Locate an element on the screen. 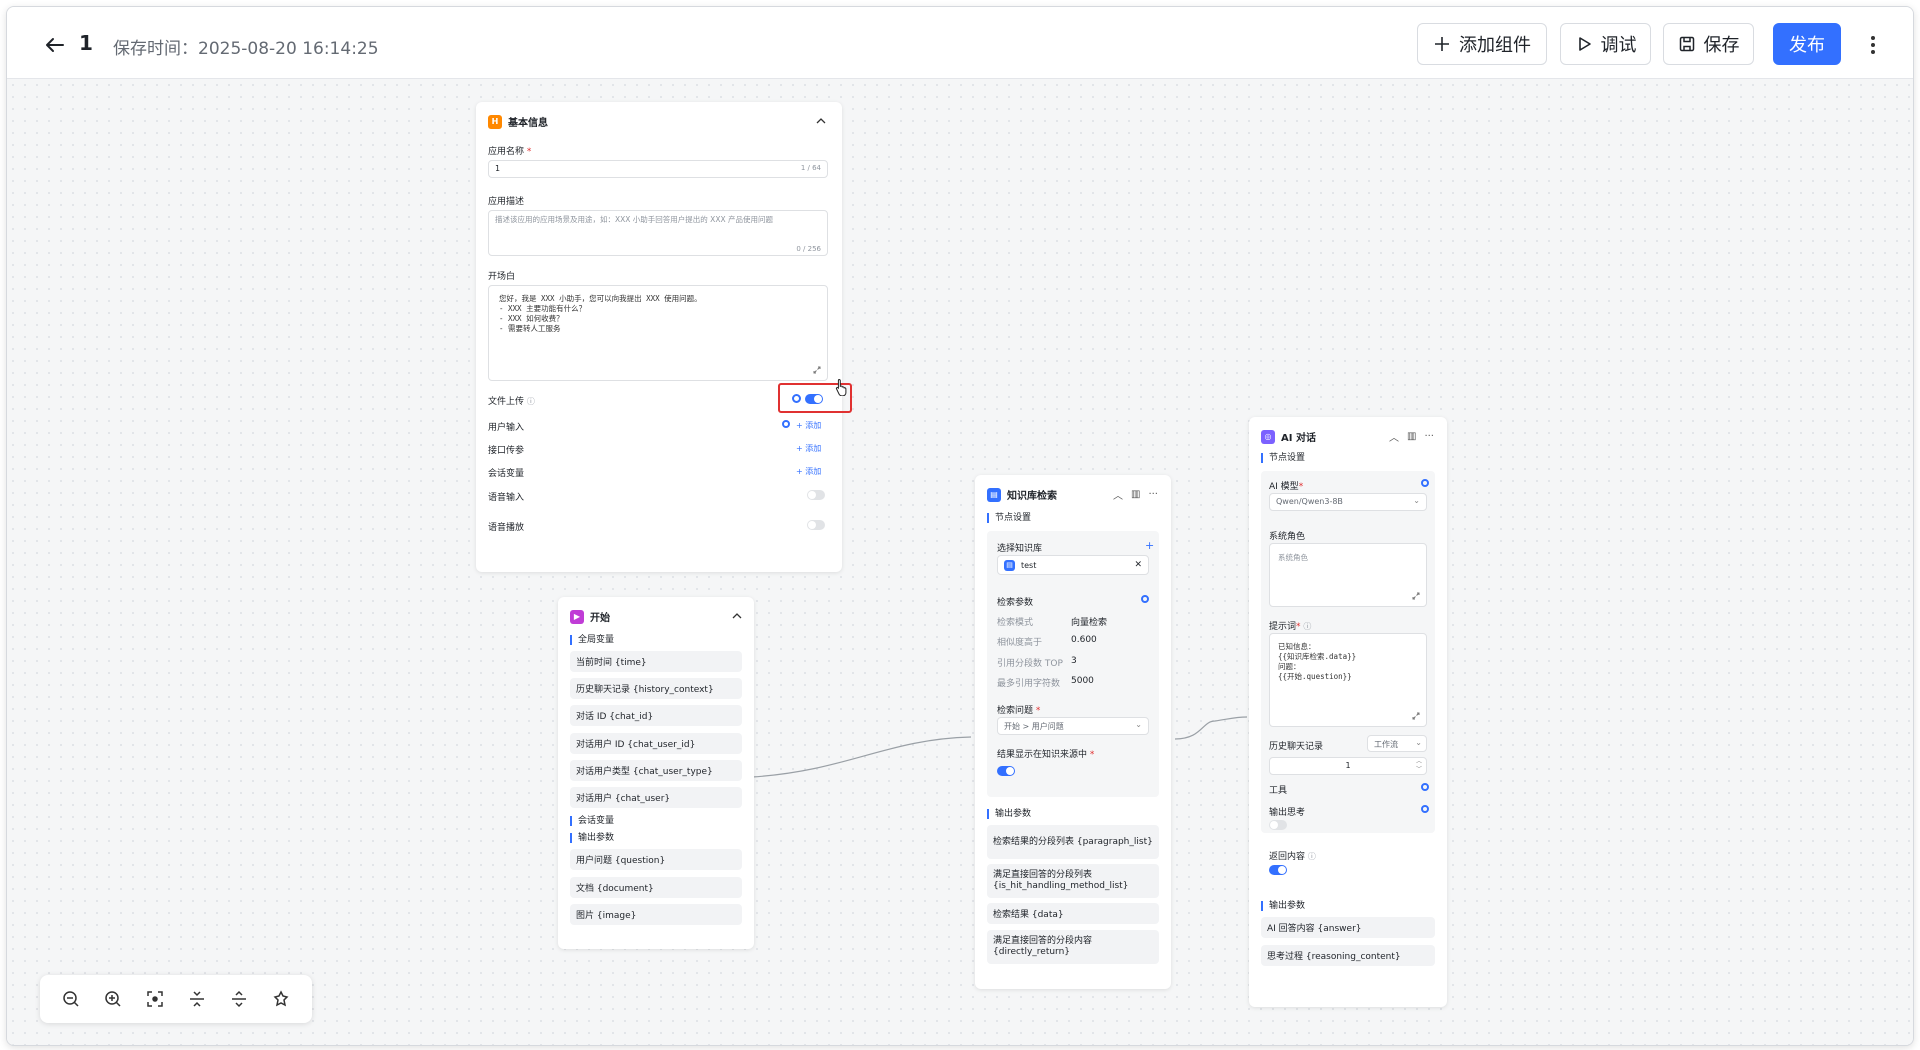 The image size is (1920, 1050). prompt-editor: 已知信息： {{知识库检索.data}} 问题： {{开始.question}} is located at coordinates (1348, 680).